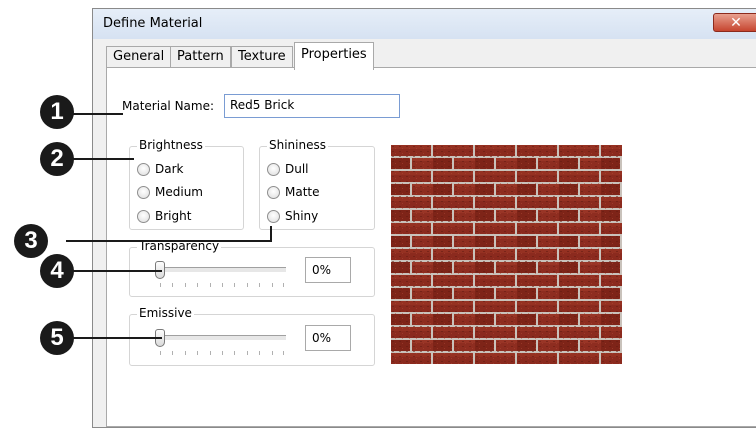 The image size is (756, 428). What do you see at coordinates (153, 23) in the screenshot?
I see `window-title: Define Material` at bounding box center [153, 23].